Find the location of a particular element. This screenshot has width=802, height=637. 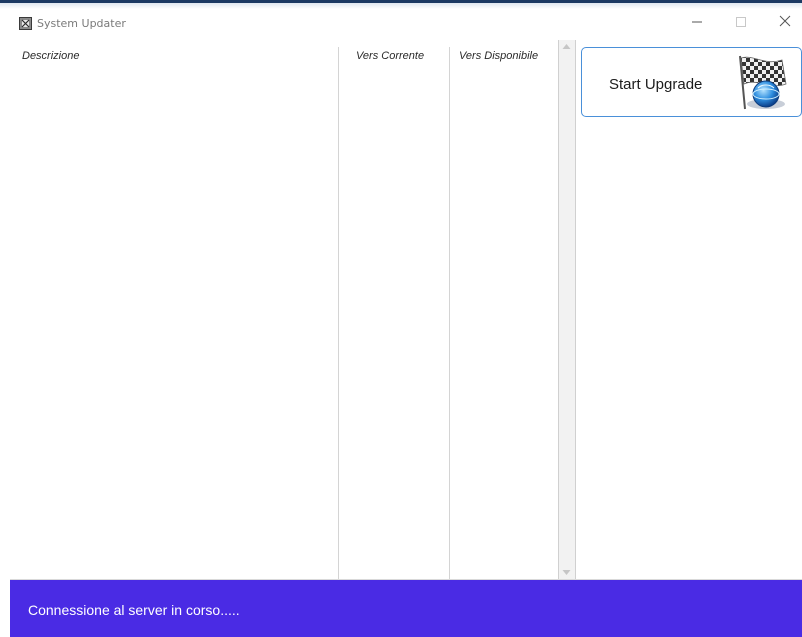

start-upgrade-button: Start Upgrade is located at coordinates (691, 82).